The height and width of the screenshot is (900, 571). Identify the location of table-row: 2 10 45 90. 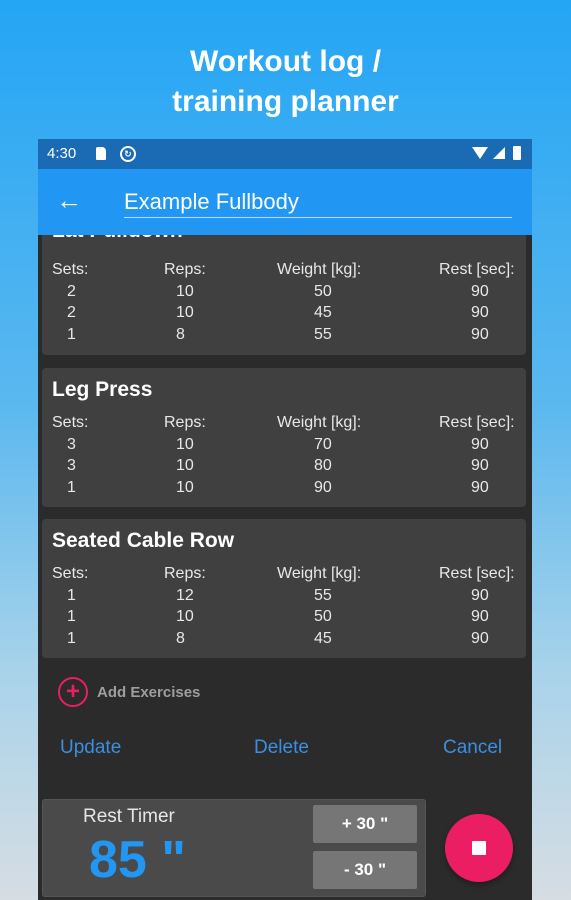
(284, 315).